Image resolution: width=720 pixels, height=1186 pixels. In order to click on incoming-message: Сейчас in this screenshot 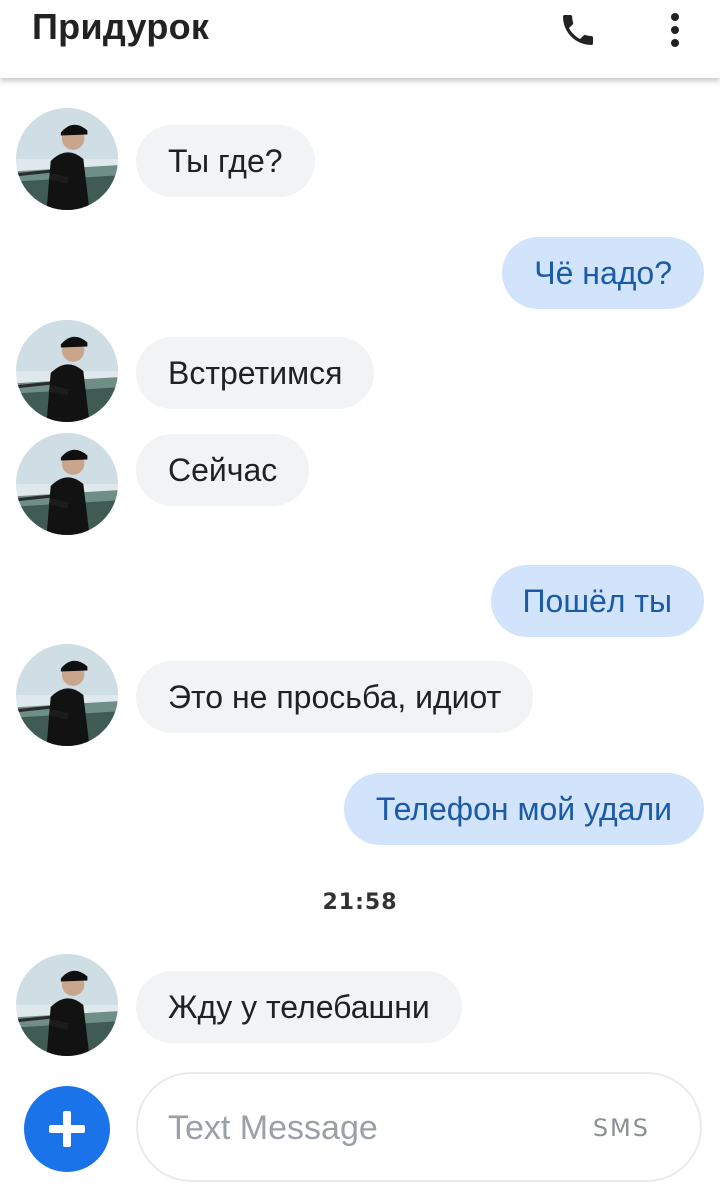, I will do `click(223, 470)`.